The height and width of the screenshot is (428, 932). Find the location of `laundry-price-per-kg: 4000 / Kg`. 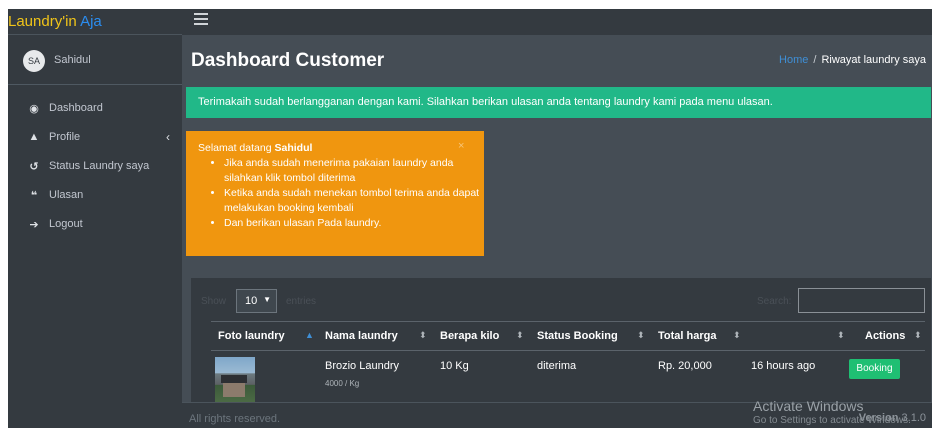

laundry-price-per-kg: 4000 / Kg is located at coordinates (342, 383).